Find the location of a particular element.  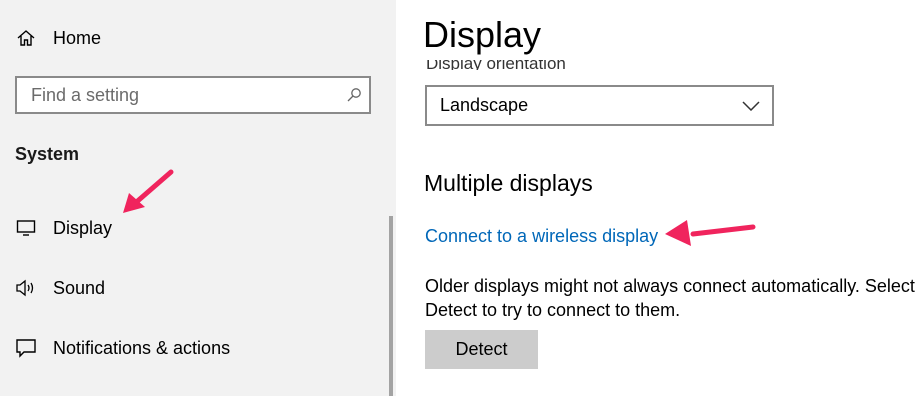

sidebar-item-label: Home is located at coordinates (77, 37).